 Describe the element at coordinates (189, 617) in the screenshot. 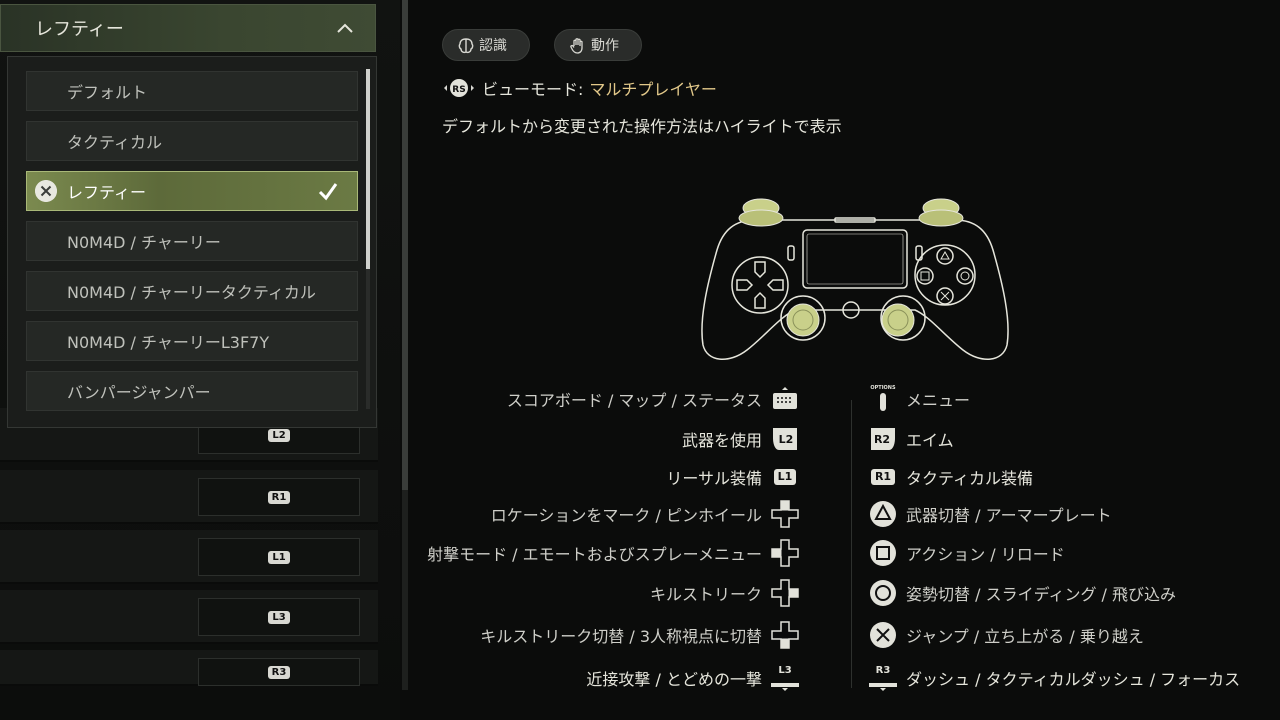

I see `binding-row: L3` at that location.